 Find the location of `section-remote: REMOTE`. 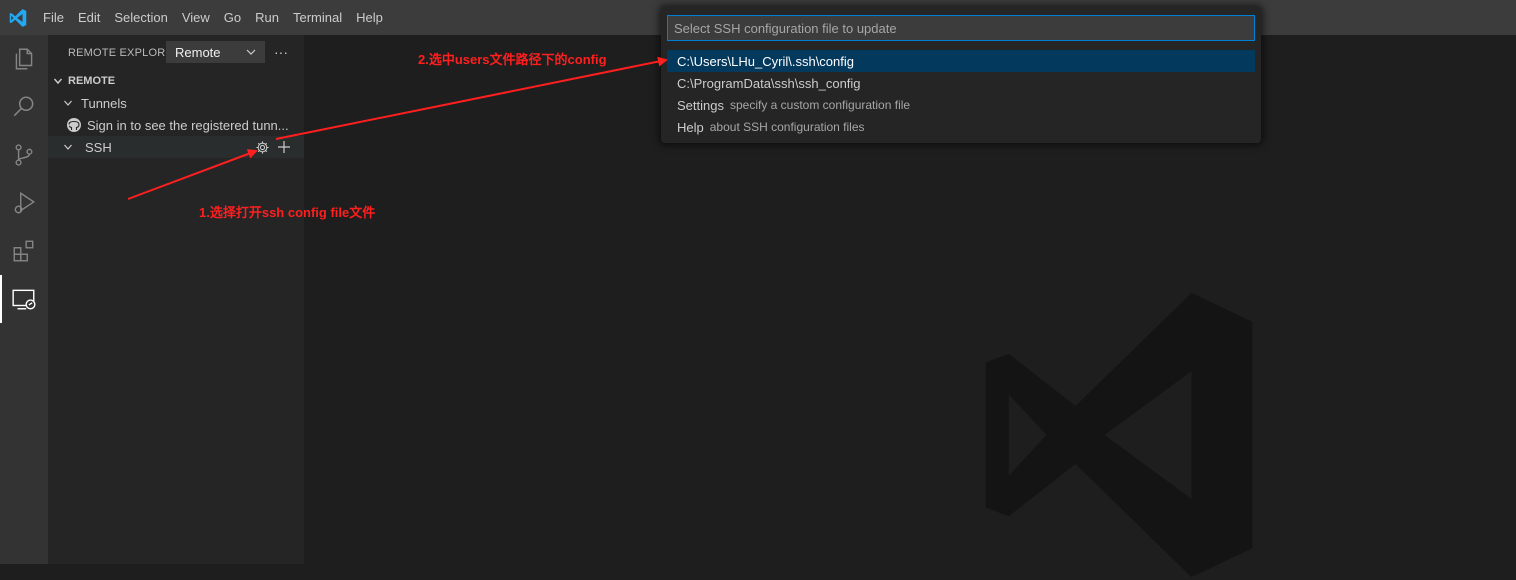

section-remote: REMOTE is located at coordinates (176, 81).